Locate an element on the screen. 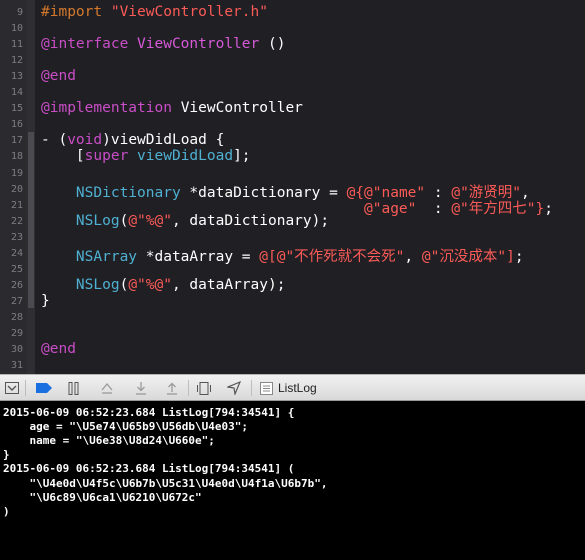 This screenshot has width=585, height=560. code-line: @implementation ViewController is located at coordinates (172, 108).